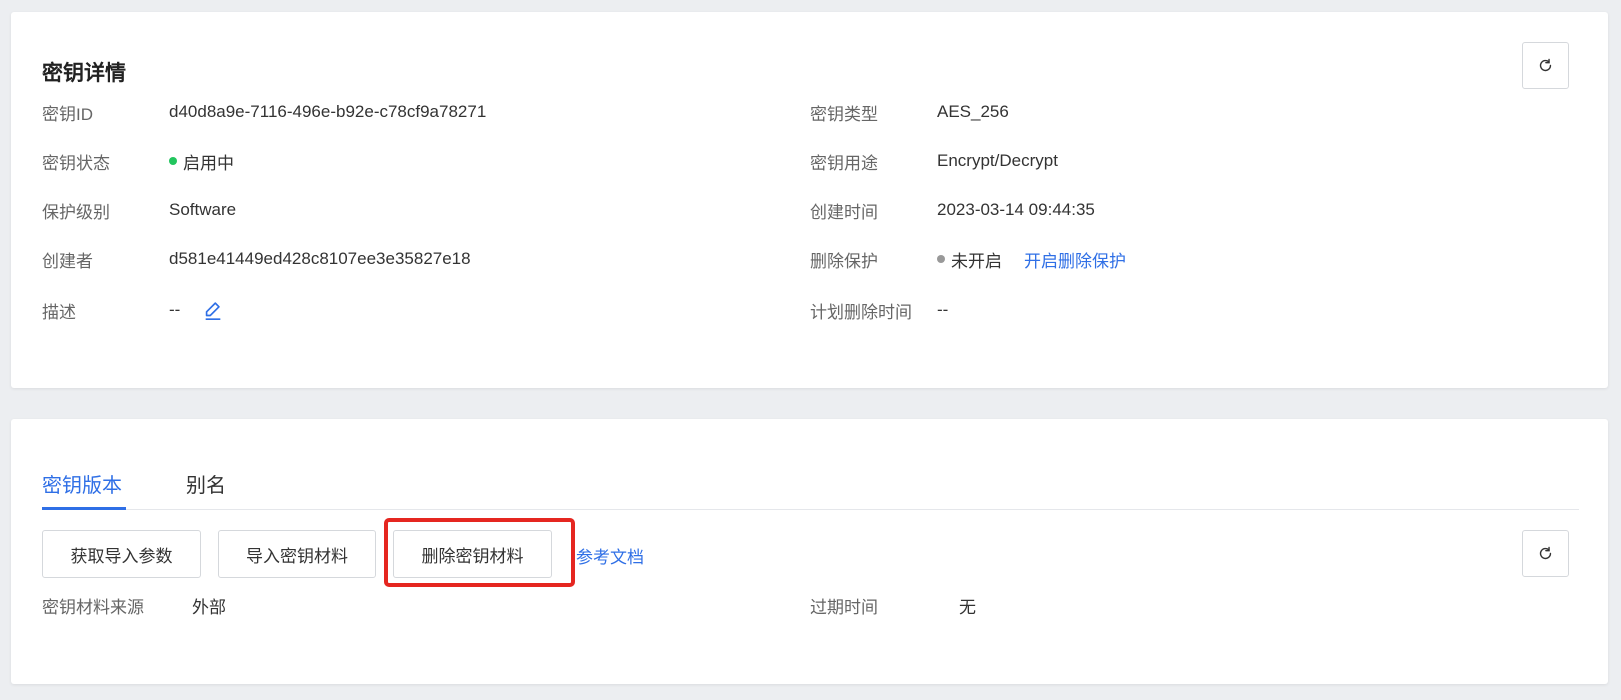 The width and height of the screenshot is (1621, 700). I want to click on enable-delete-protection-link: 开启删除保护, so click(1075, 259).